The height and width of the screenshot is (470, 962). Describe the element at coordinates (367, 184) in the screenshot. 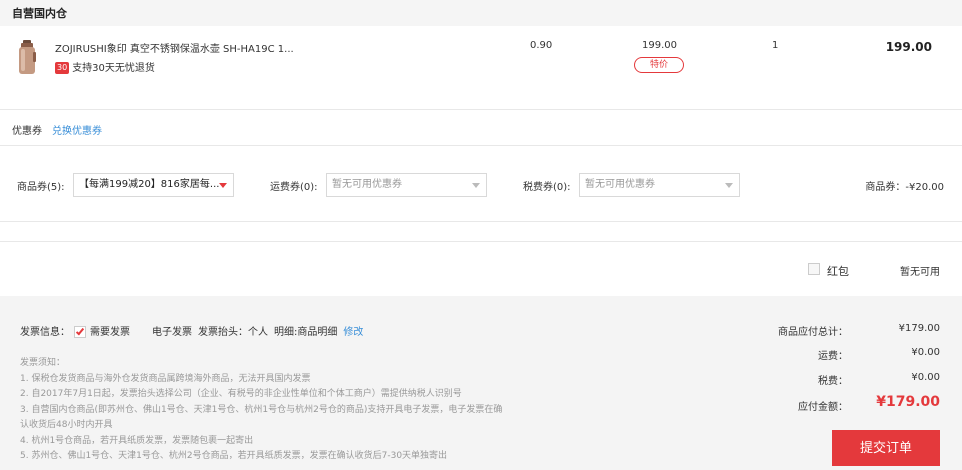

I see `freight-coupon-value: 暂无可用优惠券` at that location.